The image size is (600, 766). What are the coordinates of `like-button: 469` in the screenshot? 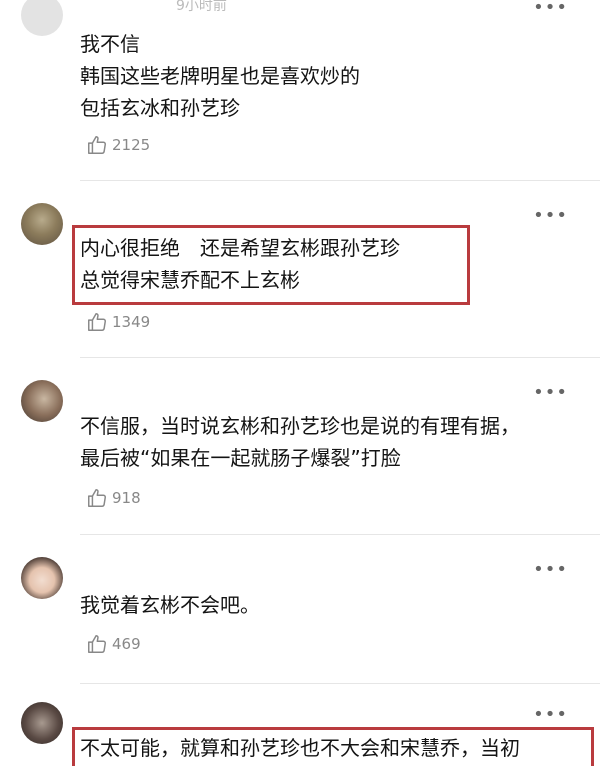 It's located at (113, 644).